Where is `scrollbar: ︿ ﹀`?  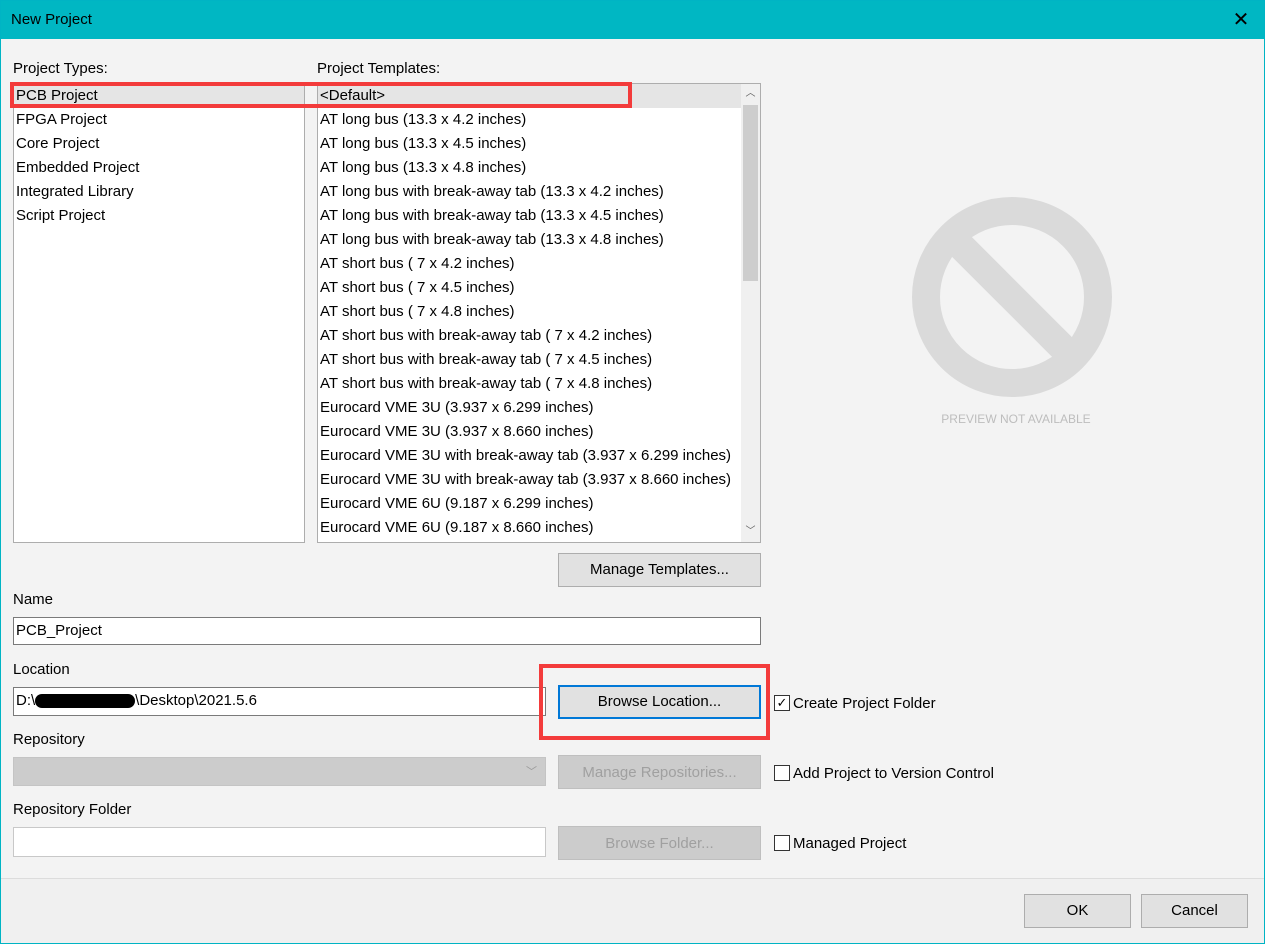
scrollbar: ︿ ﹀ is located at coordinates (750, 313).